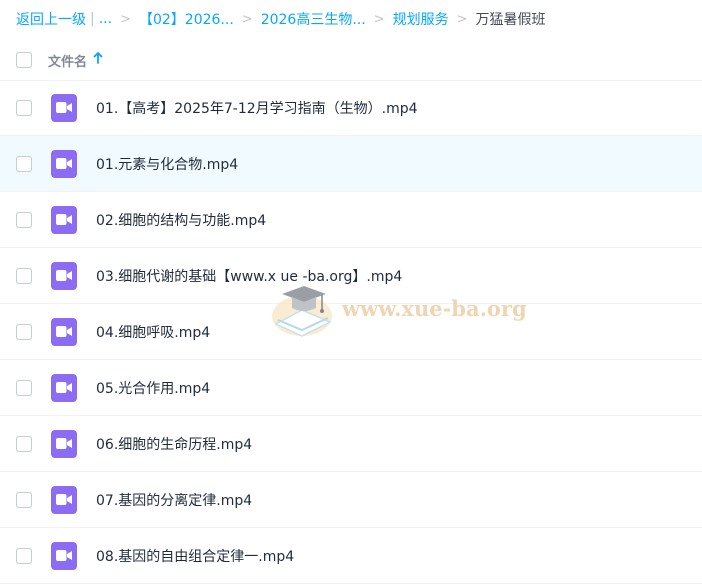  What do you see at coordinates (257, 108) in the screenshot?
I see `file-name: 01.【高考】2025年7-12月学习指南（生物）.mp4` at bounding box center [257, 108].